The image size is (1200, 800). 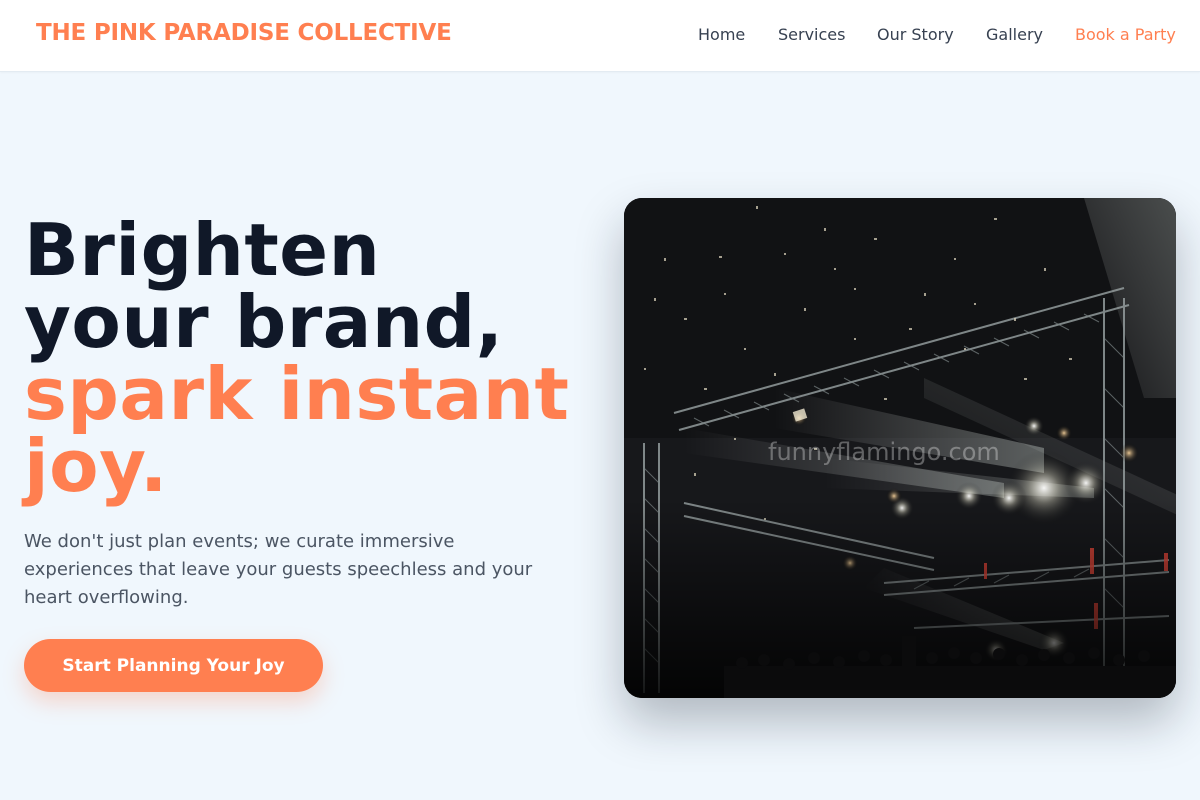 What do you see at coordinates (884, 452) in the screenshot?
I see `image-watermark: funnyflamingo.com` at bounding box center [884, 452].